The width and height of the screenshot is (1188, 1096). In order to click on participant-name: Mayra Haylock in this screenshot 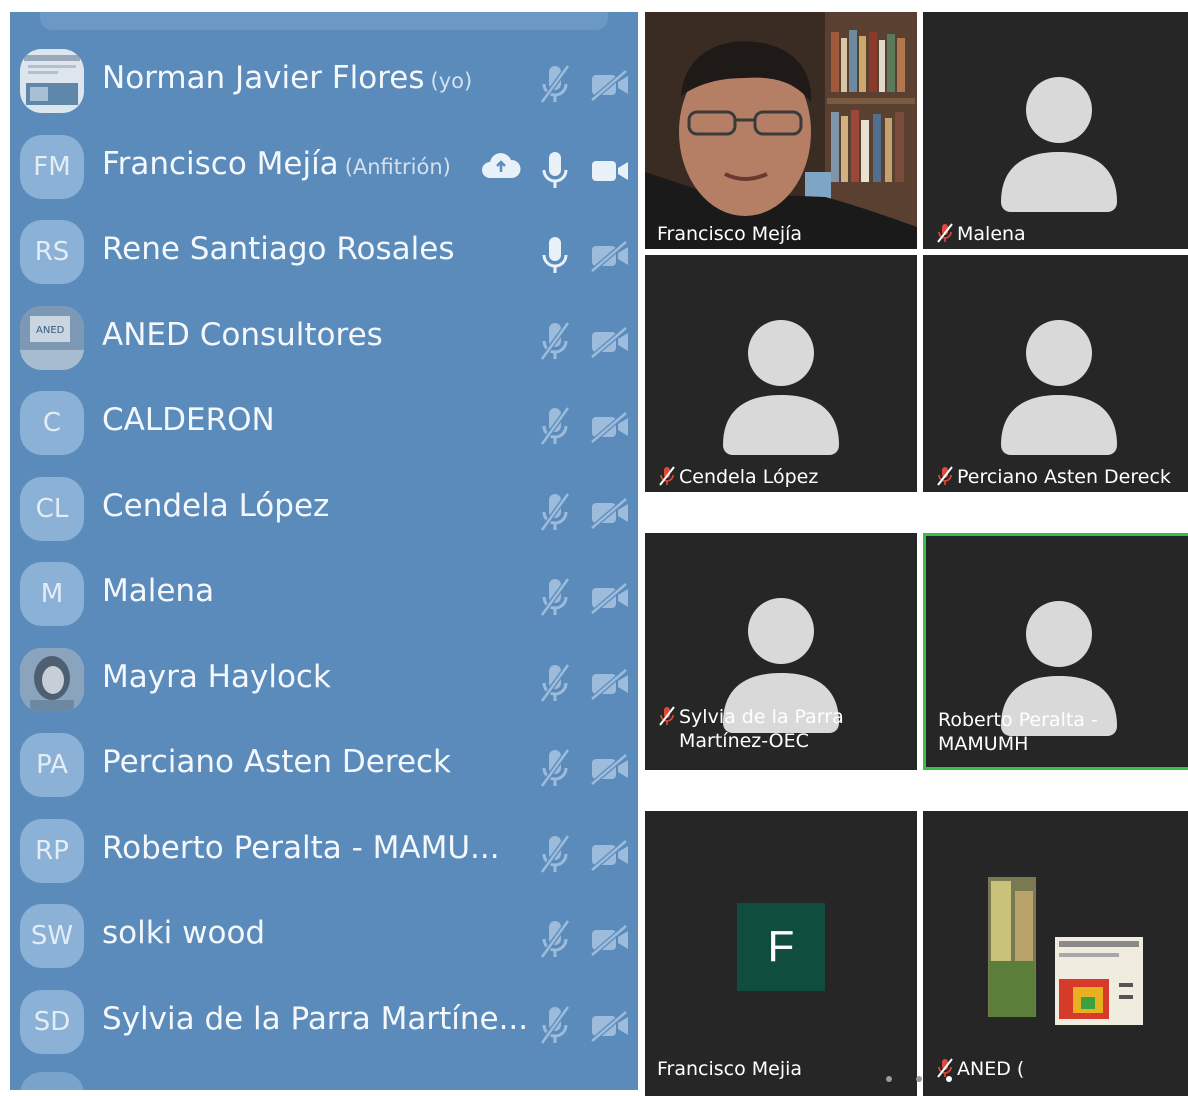, I will do `click(216, 677)`.